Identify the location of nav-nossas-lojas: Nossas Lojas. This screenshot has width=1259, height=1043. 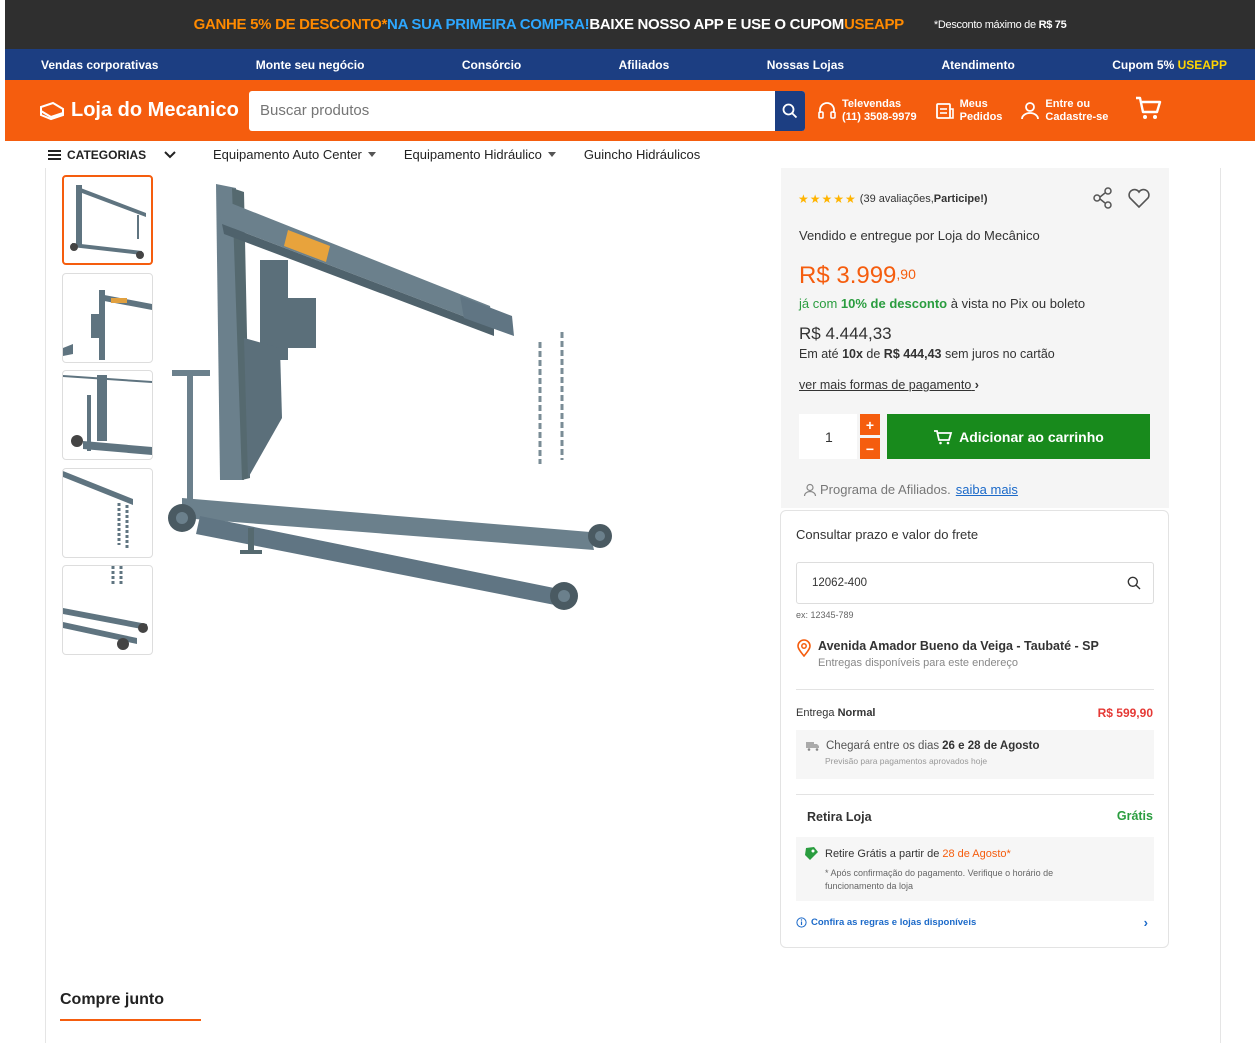
(805, 65).